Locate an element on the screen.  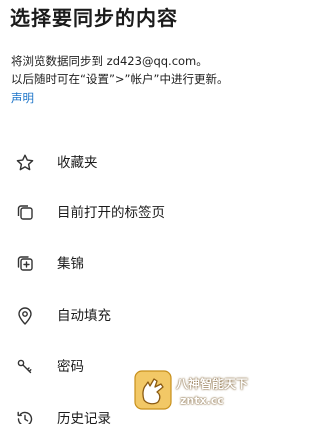
menu-item-label: 集锦 is located at coordinates (70, 264).